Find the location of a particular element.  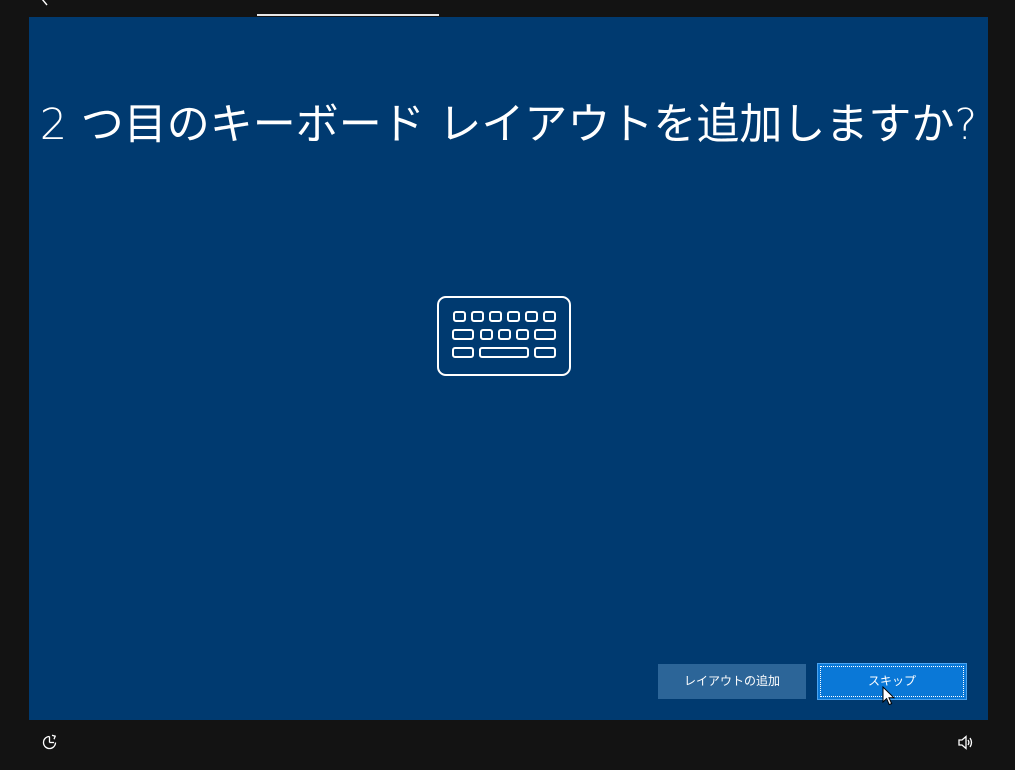

add-layout-button: レイアウトの追加 is located at coordinates (732, 681).